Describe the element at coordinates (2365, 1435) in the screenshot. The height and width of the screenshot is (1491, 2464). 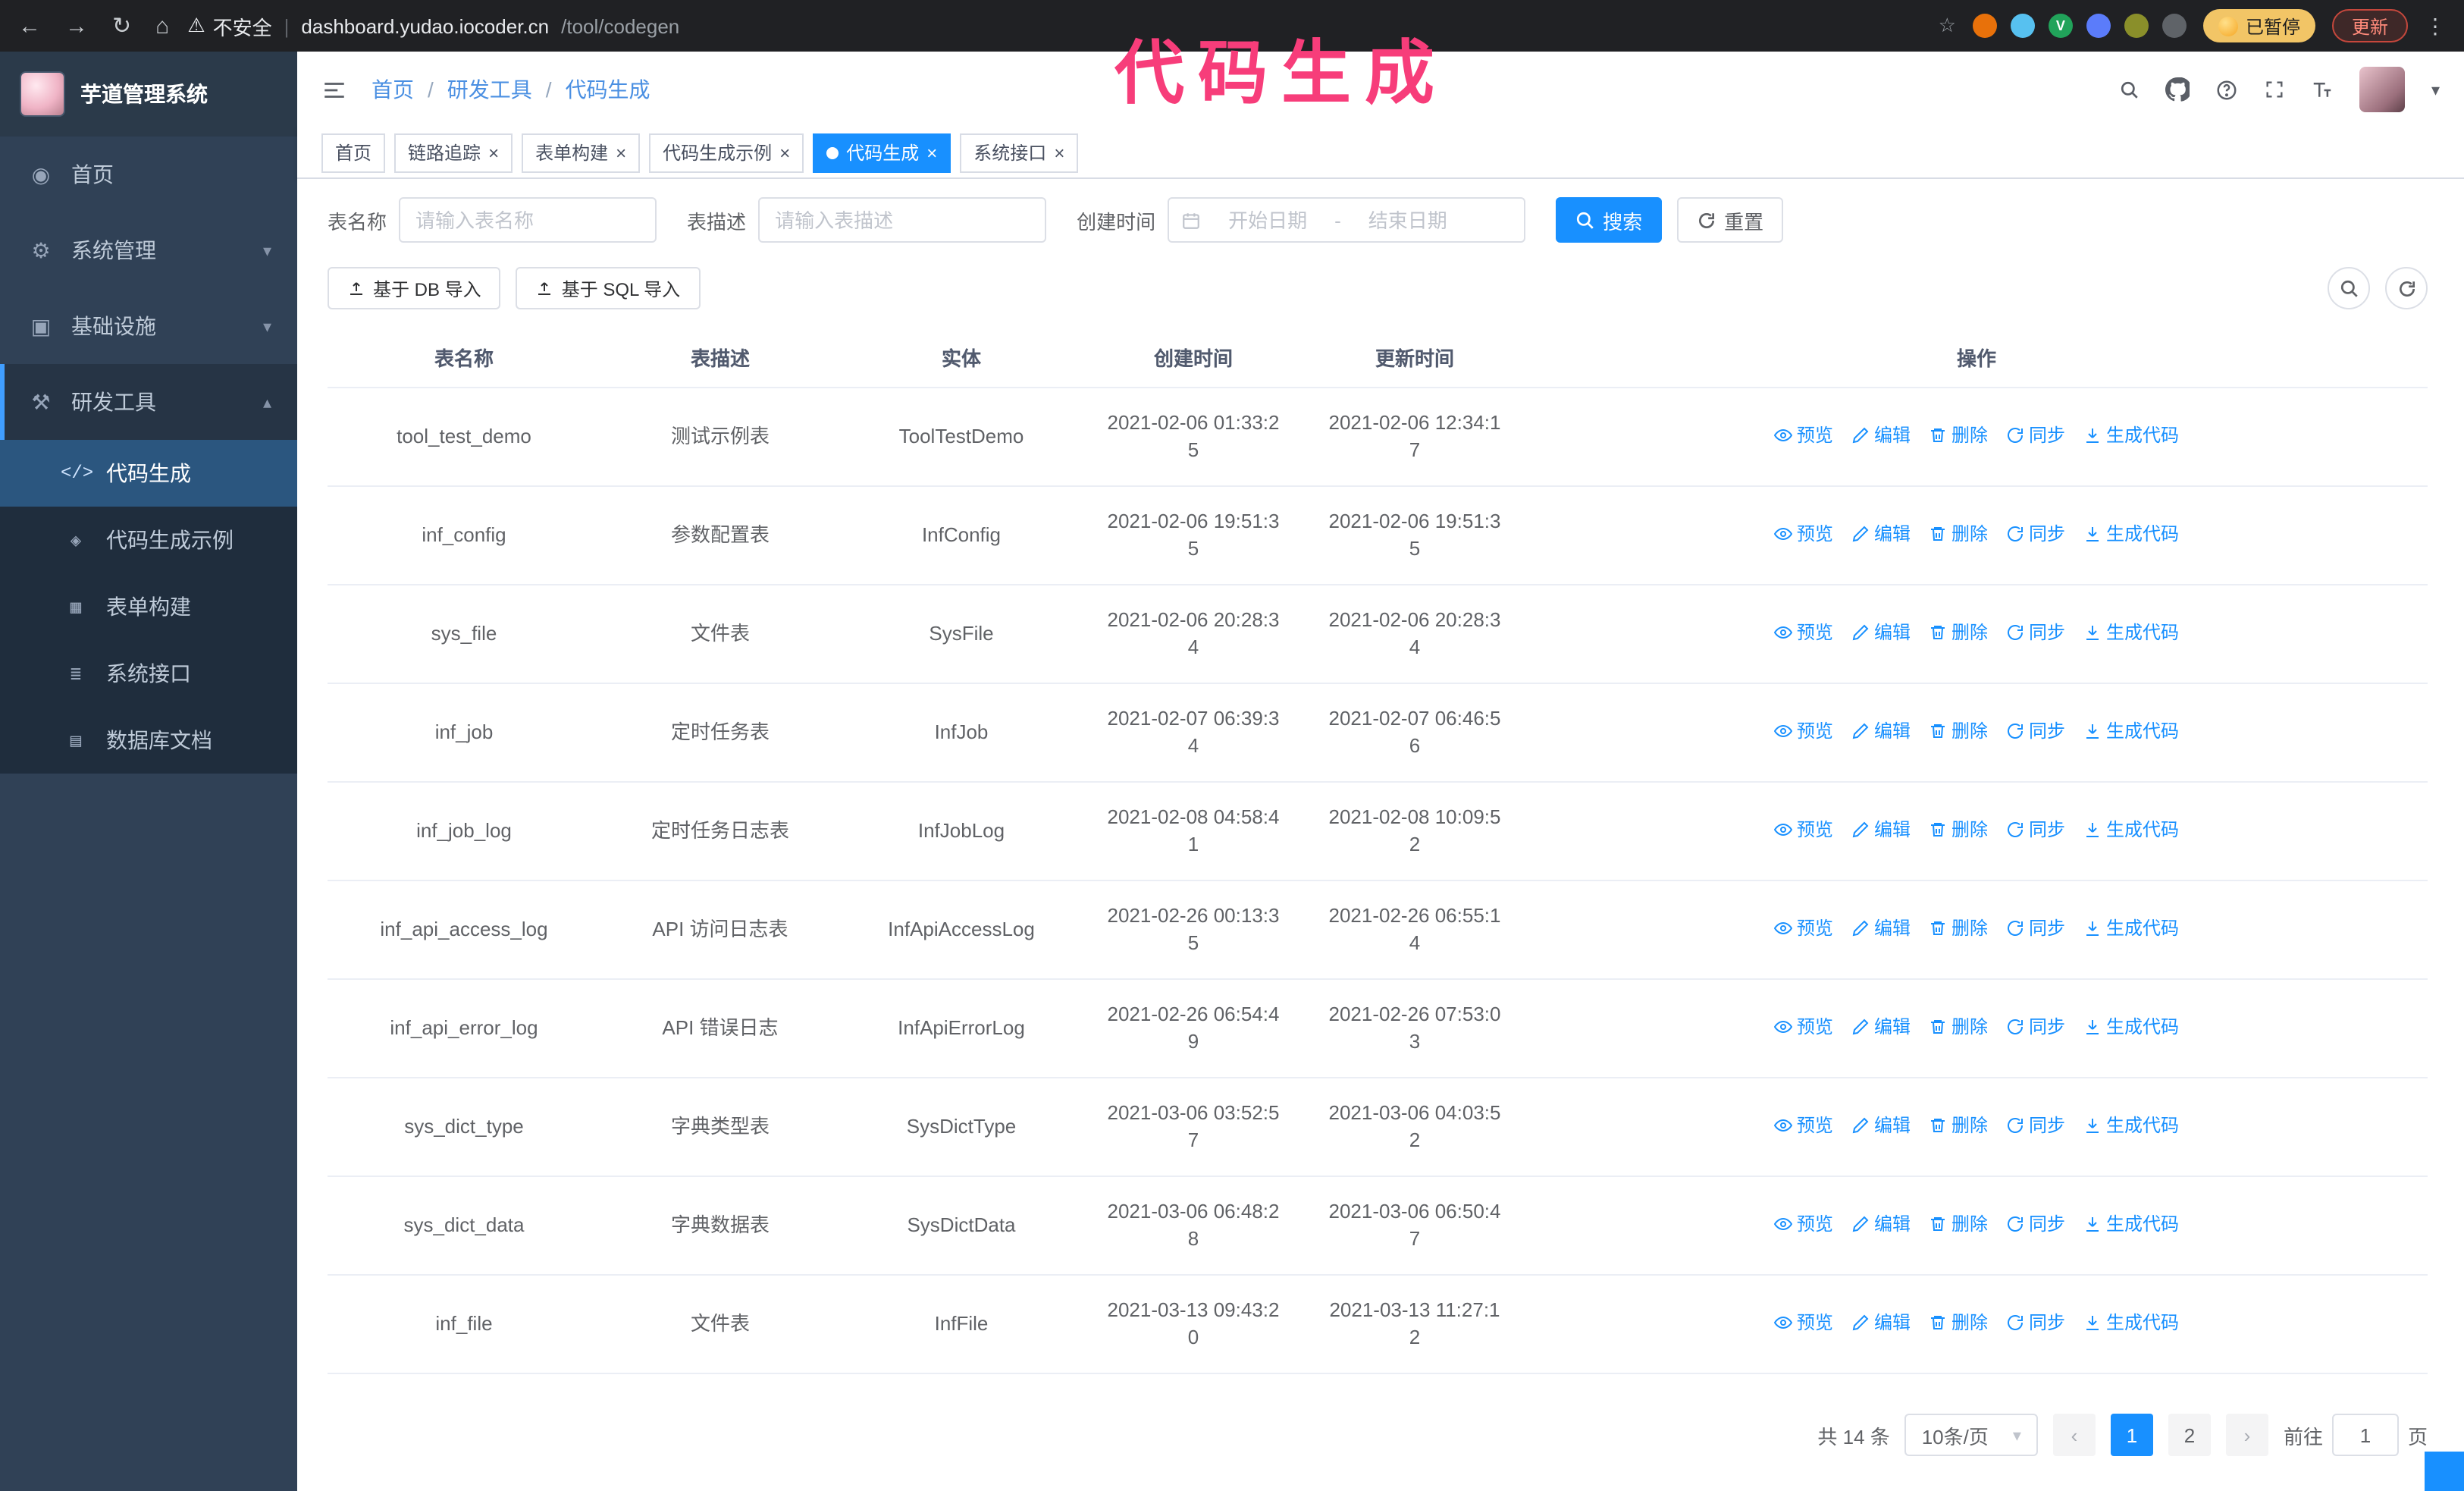
I see `goto-page-input` at that location.